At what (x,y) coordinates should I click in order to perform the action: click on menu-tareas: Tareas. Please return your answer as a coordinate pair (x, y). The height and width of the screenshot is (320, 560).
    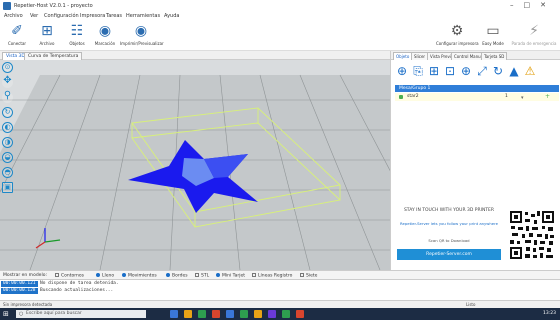
    Looking at the image, I should click on (114, 16).